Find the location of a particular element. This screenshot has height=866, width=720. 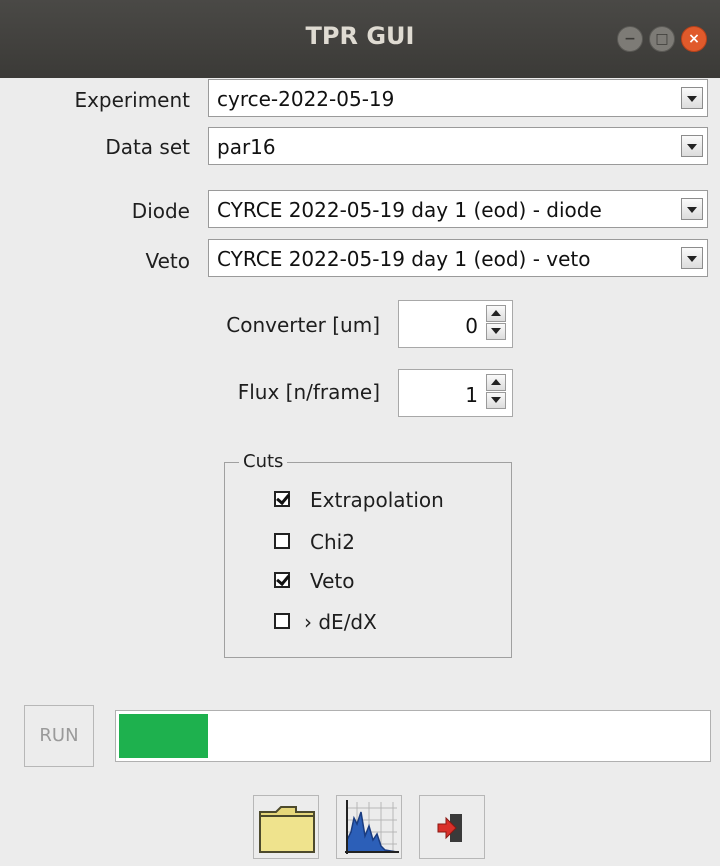

dataset-label: Data set is located at coordinates (147, 147).